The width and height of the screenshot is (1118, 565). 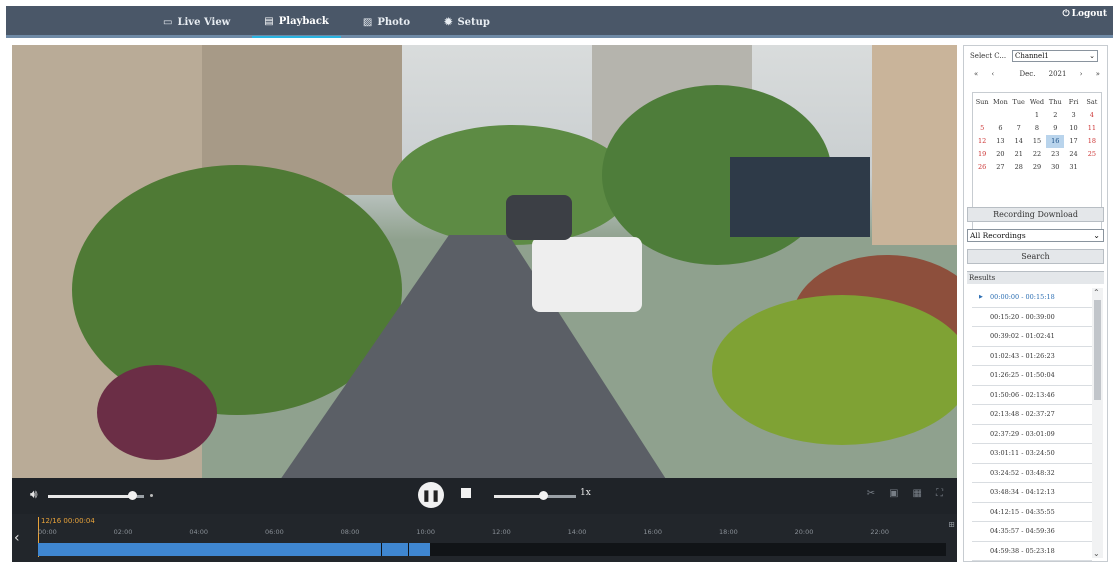 What do you see at coordinates (1022, 336) in the screenshot?
I see `result-time-range: 00:39:02 - 01:02:41` at bounding box center [1022, 336].